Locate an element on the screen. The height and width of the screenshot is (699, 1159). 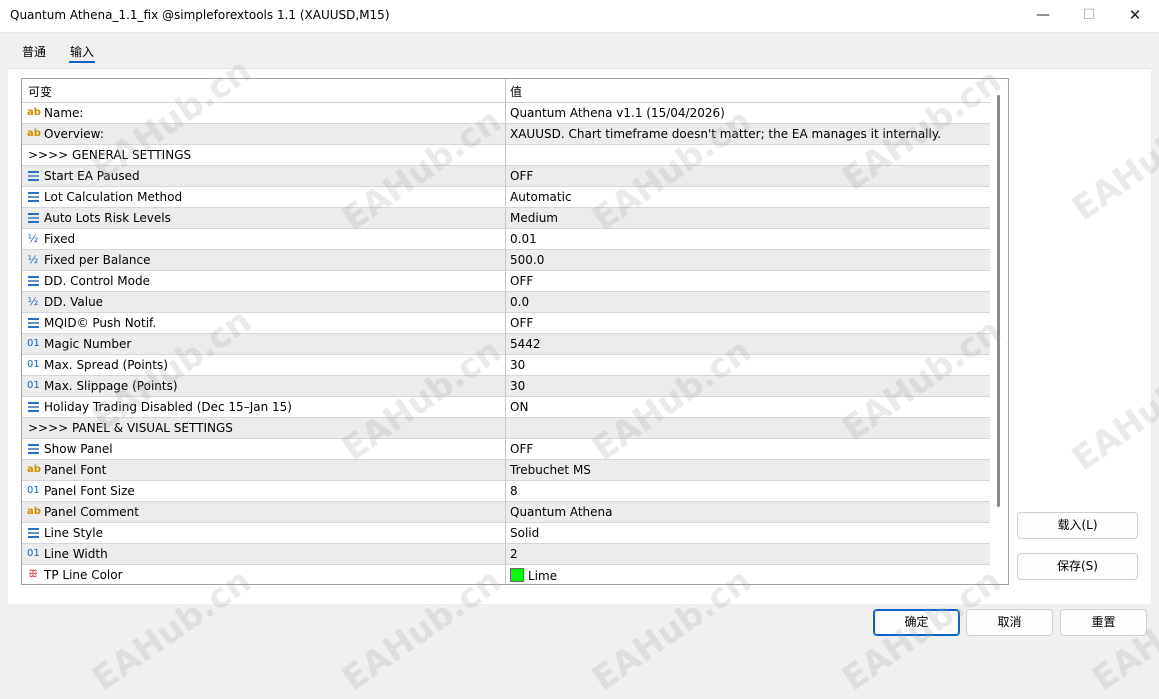
table-row: DD. Control Mode OFF is located at coordinates (506, 281).